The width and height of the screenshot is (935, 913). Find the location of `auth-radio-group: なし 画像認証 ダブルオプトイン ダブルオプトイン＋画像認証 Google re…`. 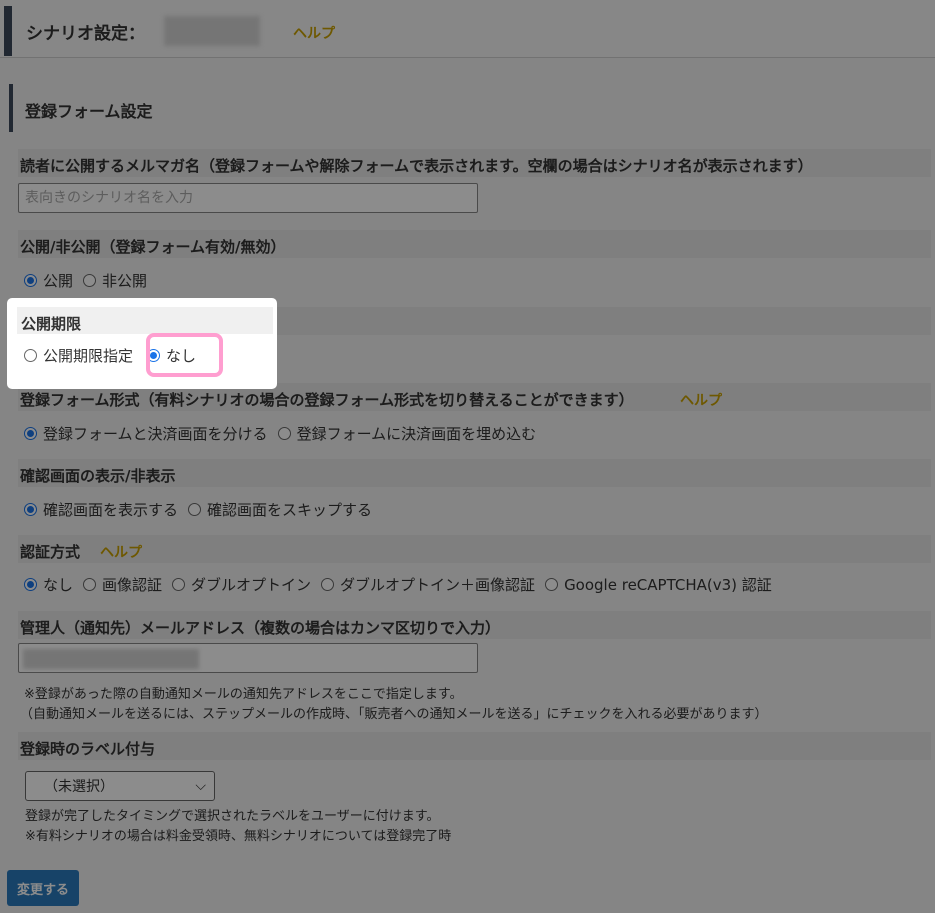

auth-radio-group: なし 画像認証 ダブルオプトイン ダブルオプトイン＋画像認証 Google re… is located at coordinates (403, 584).